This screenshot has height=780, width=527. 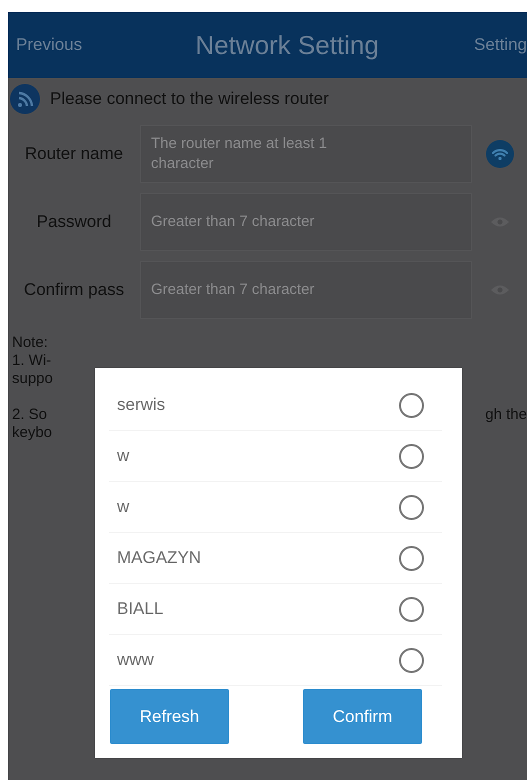 I want to click on network-name: www, so click(x=135, y=660).